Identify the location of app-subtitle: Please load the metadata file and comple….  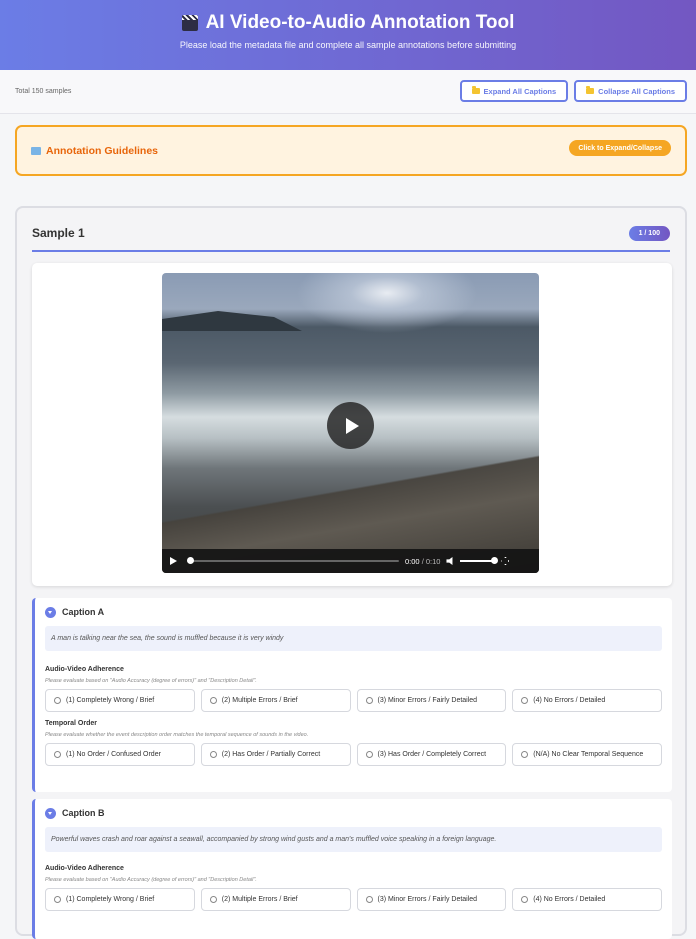
(348, 45).